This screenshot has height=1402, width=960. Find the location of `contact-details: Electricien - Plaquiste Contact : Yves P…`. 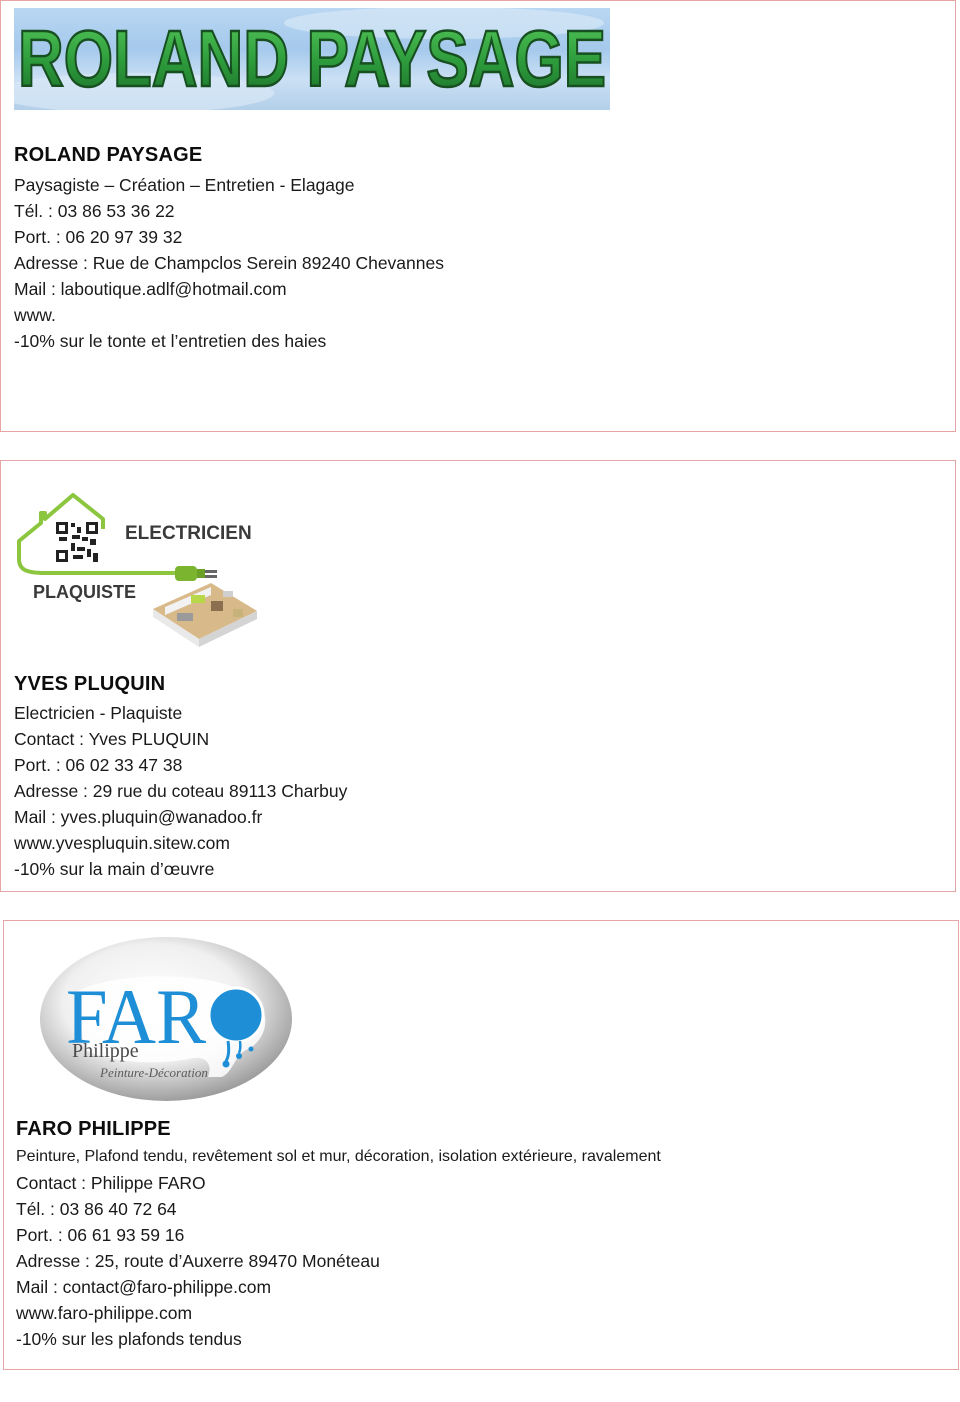

contact-details: Electricien - Plaquiste Contact : Yves P… is located at coordinates (180, 791).